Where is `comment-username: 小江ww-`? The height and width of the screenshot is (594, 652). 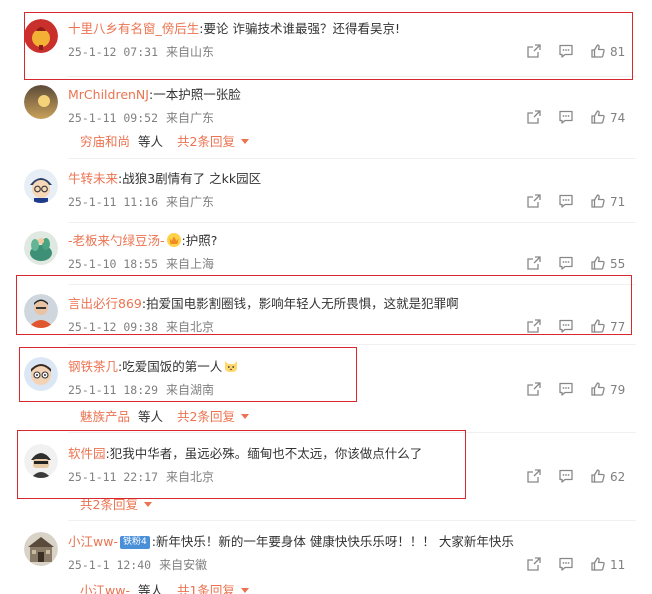
comment-username: 小江ww- is located at coordinates (93, 541).